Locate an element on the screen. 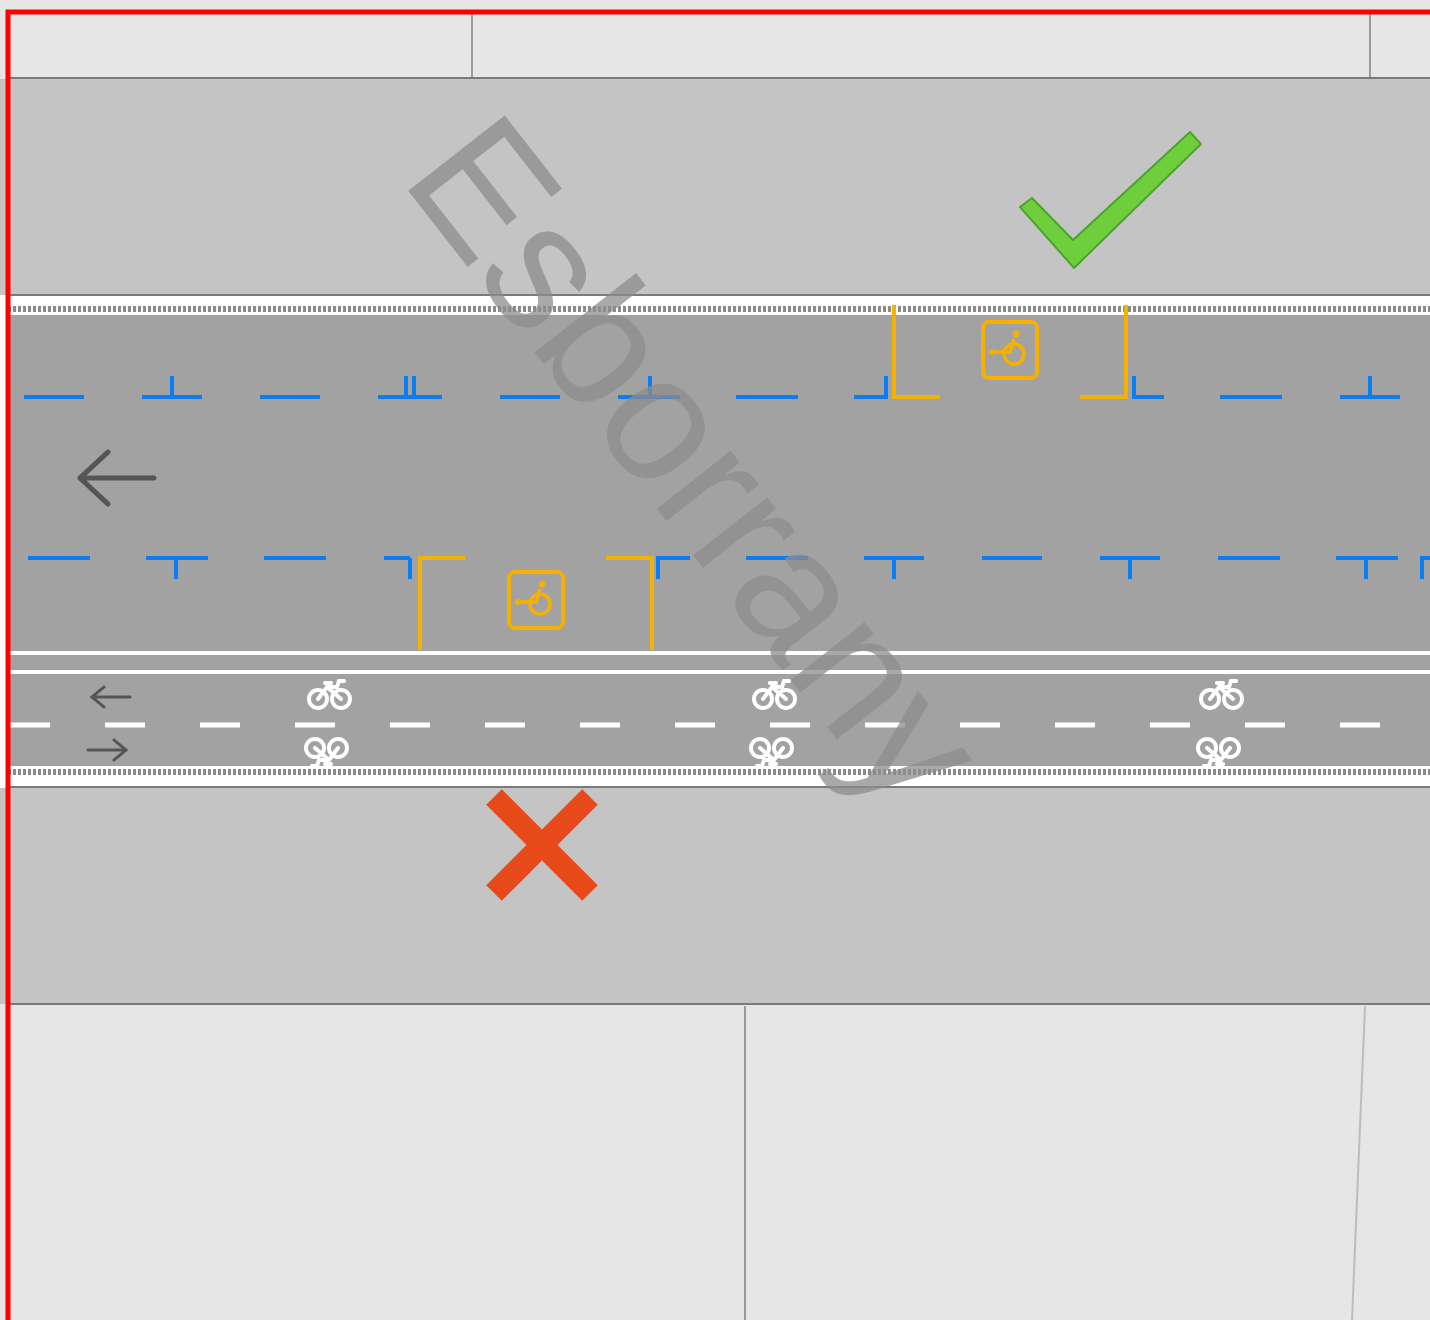 This screenshot has width=1430, height=1320. upper-curb is located at coordinates (719, 304).